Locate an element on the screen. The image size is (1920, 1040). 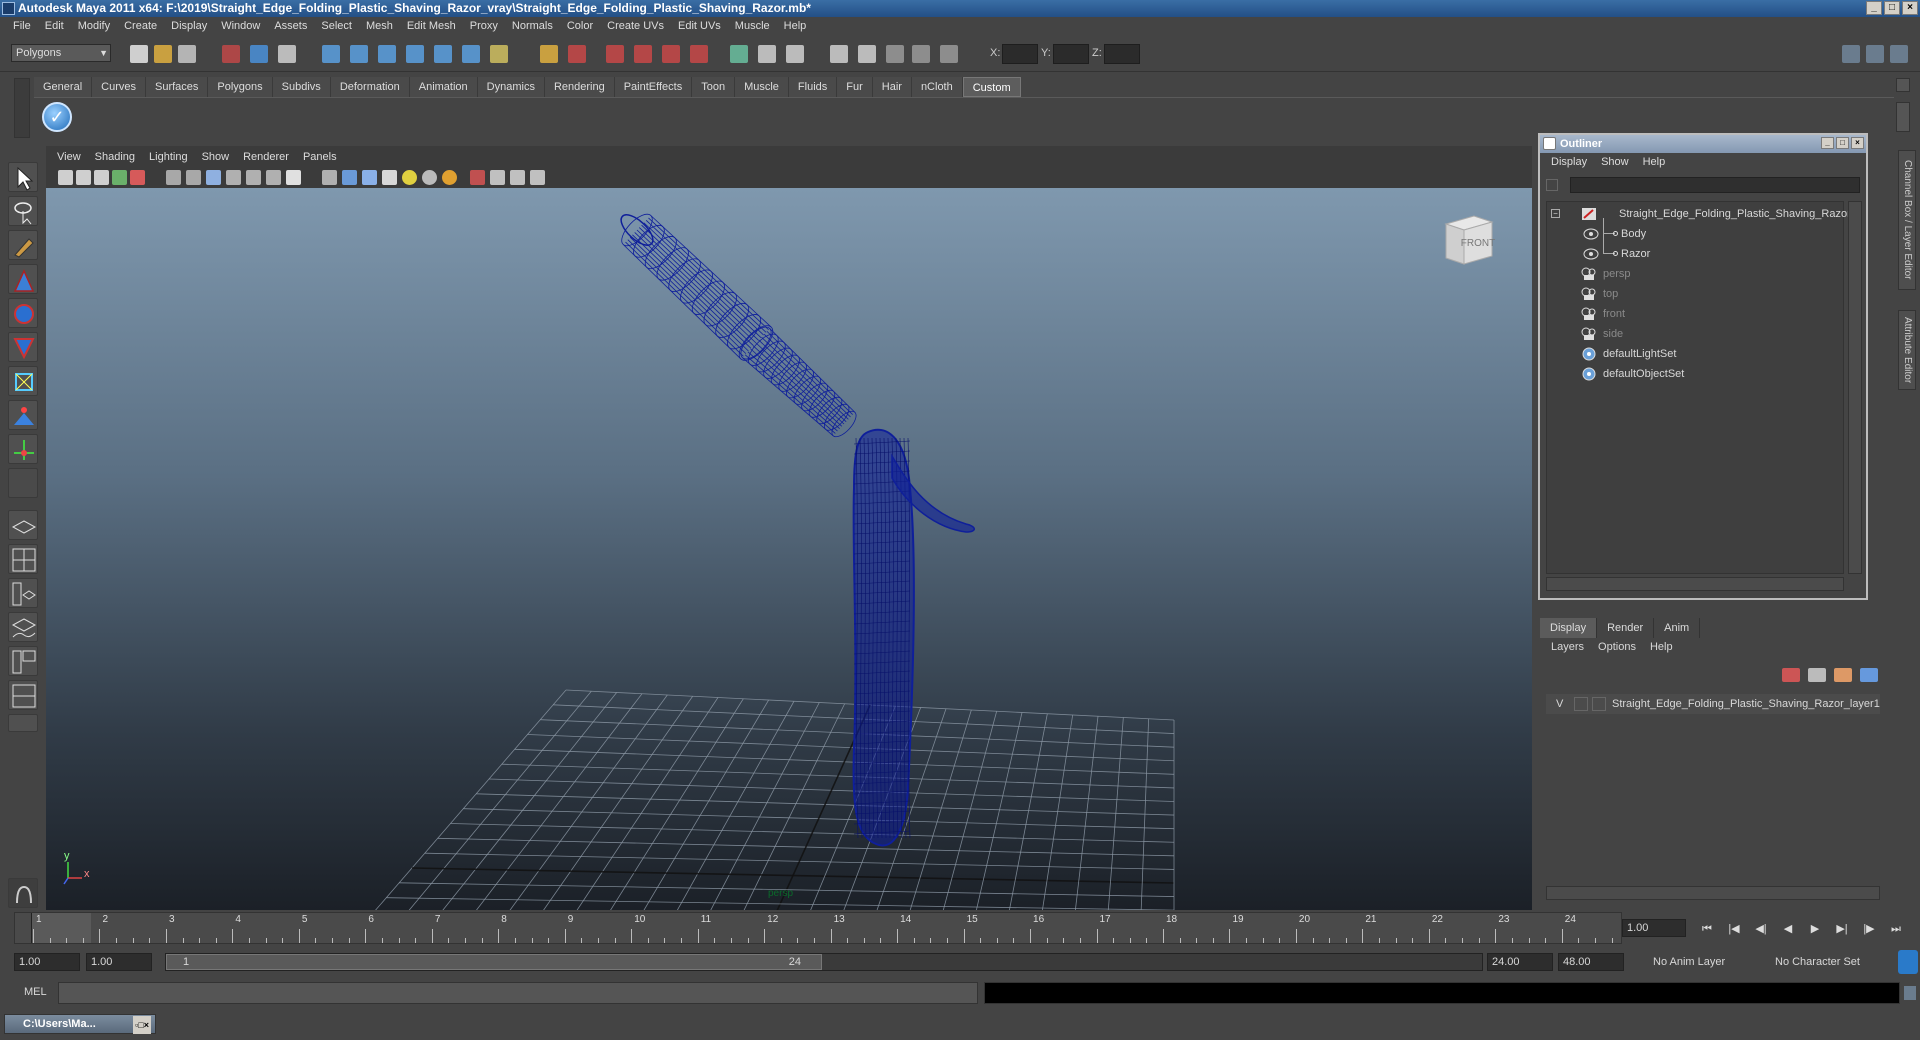
outliner-item: Body is located at coordinates (1695, 231).